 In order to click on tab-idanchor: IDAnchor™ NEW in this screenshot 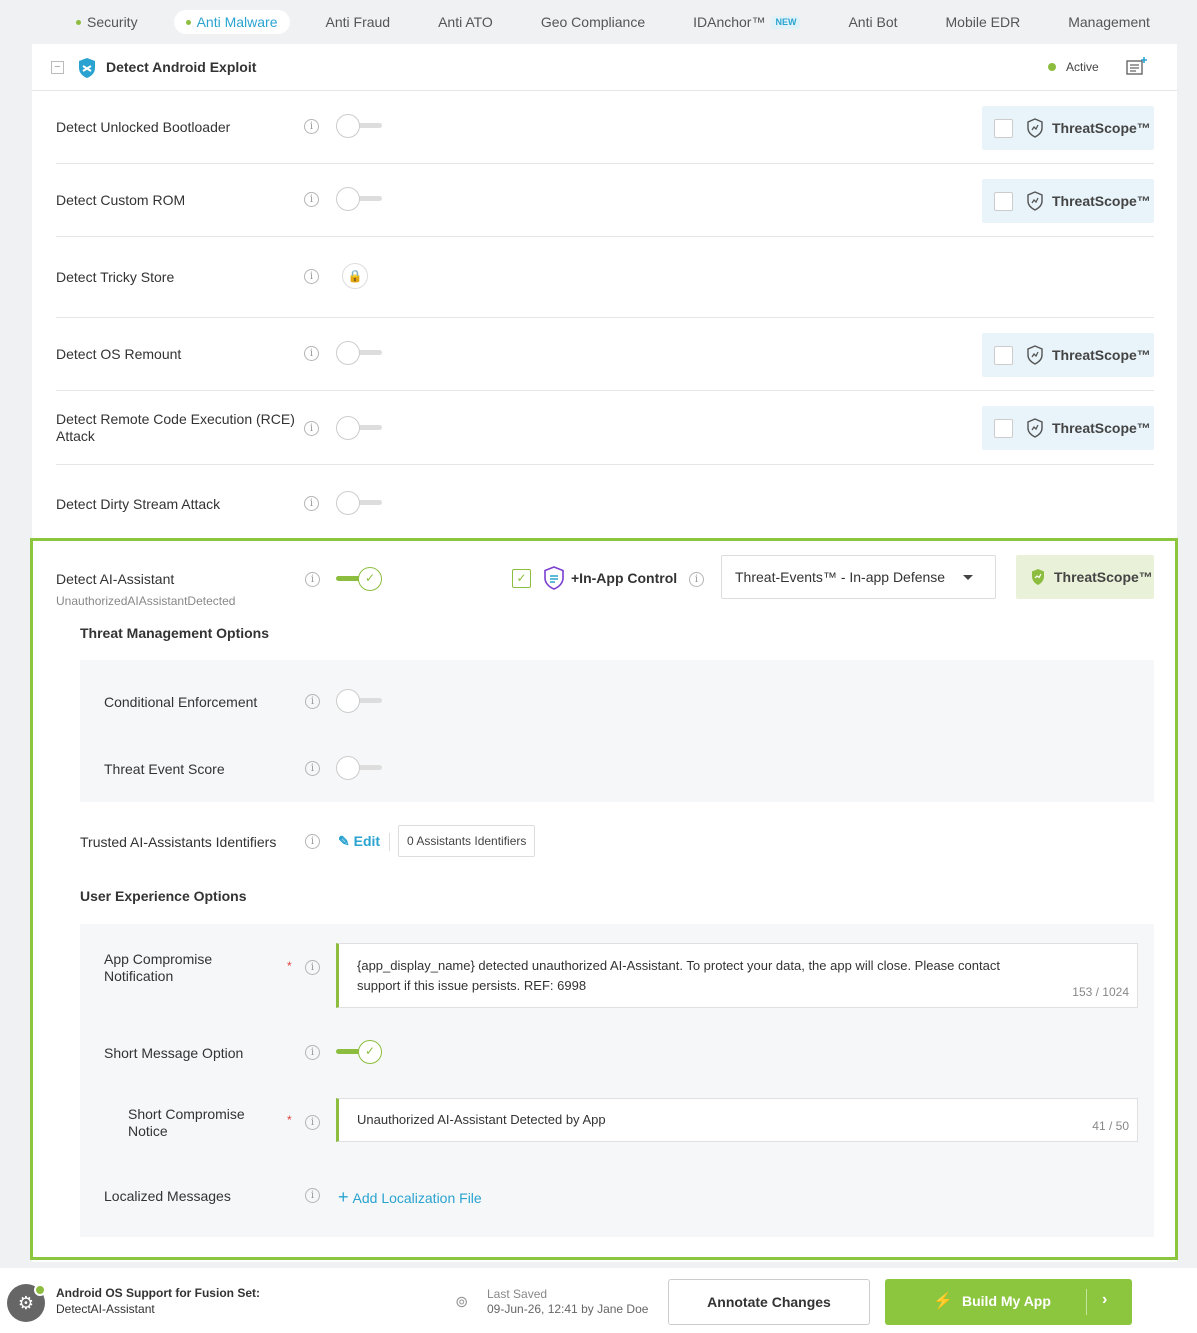, I will do `click(746, 22)`.